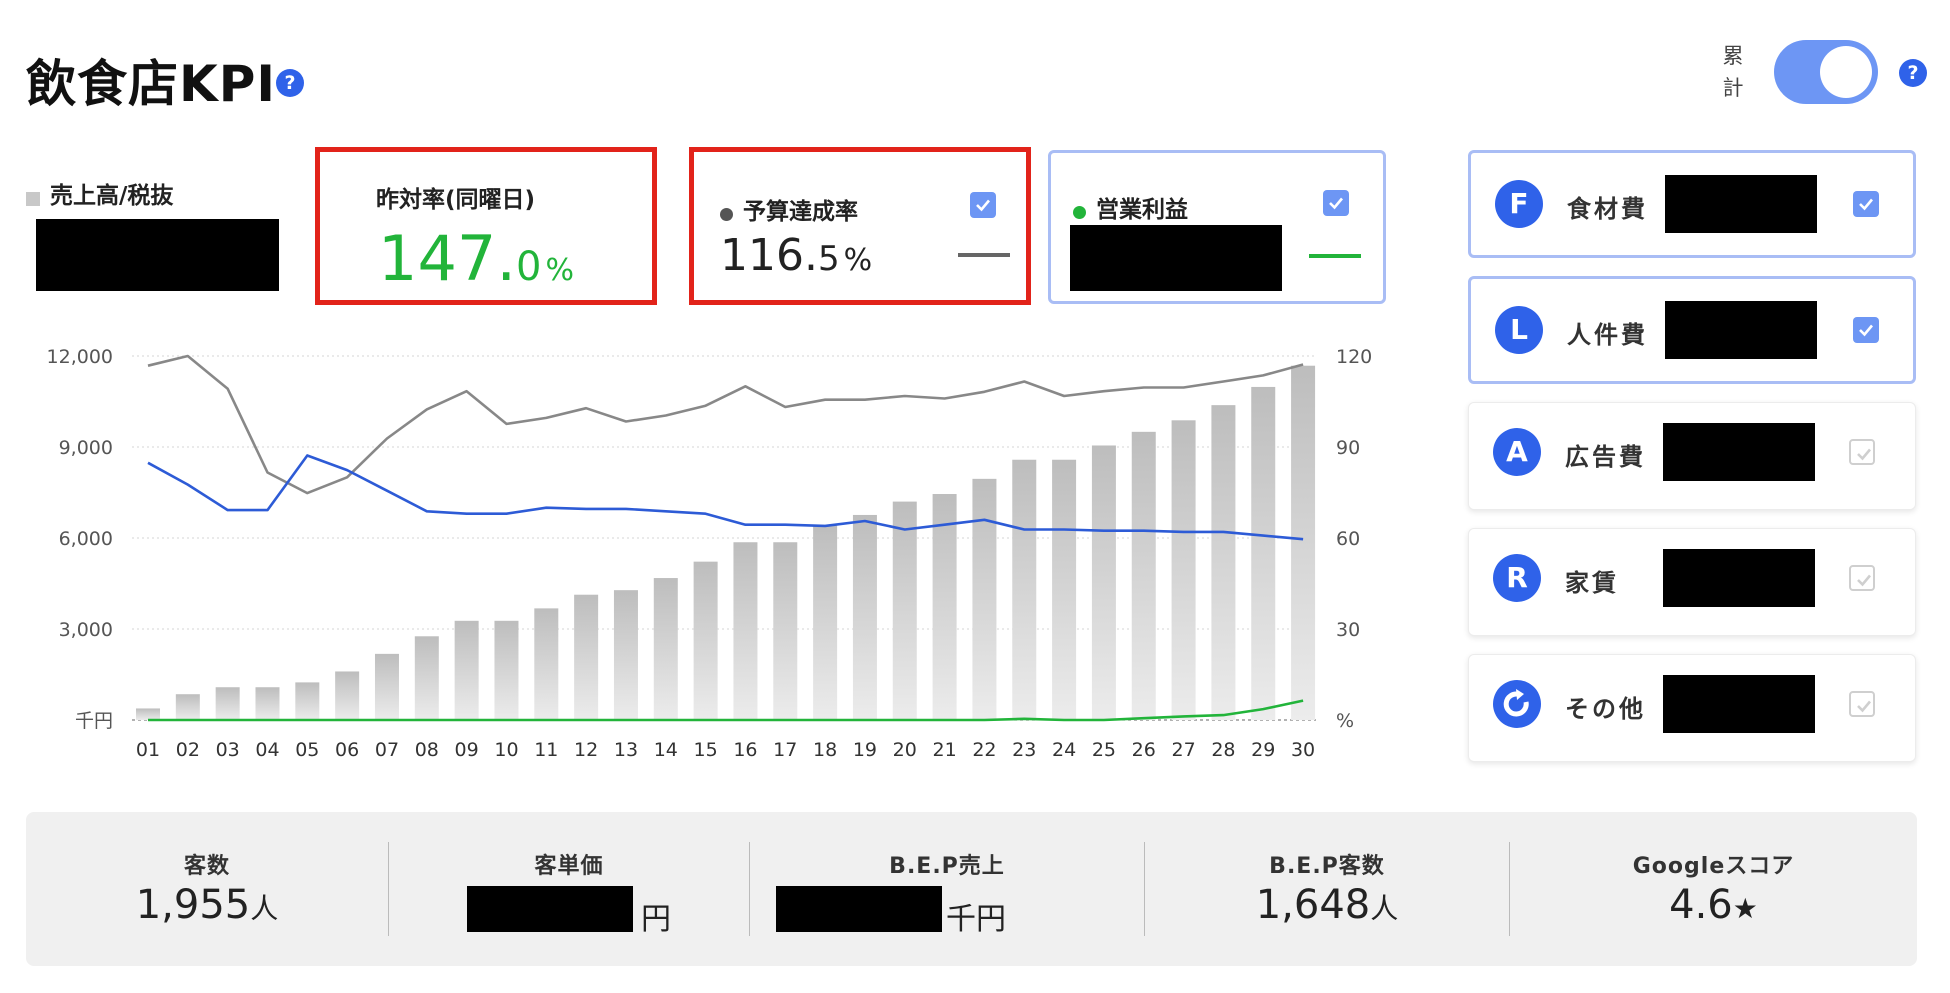 This screenshot has width=1950, height=993. What do you see at coordinates (1183, 750) in the screenshot?
I see `x-tick-label: 27` at bounding box center [1183, 750].